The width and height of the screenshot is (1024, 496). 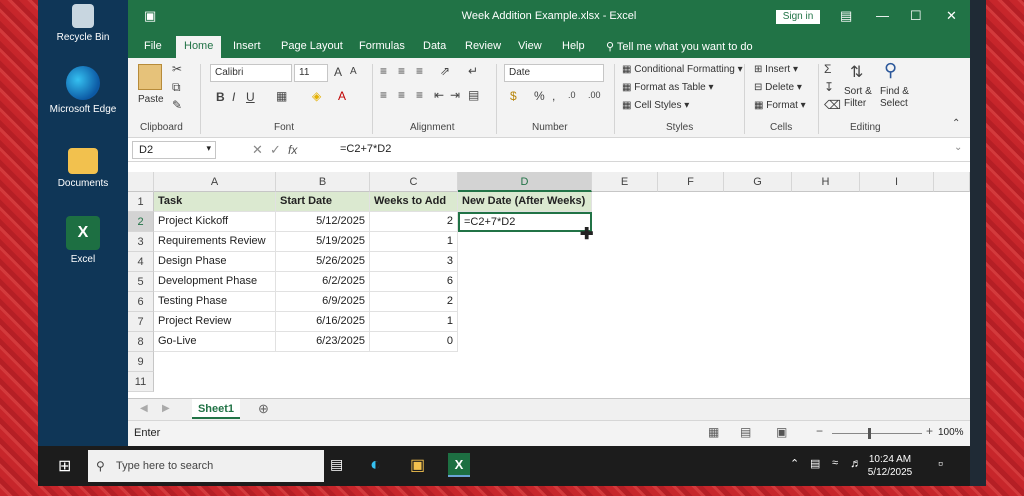 I want to click on row-header: 3, so click(x=141, y=242).